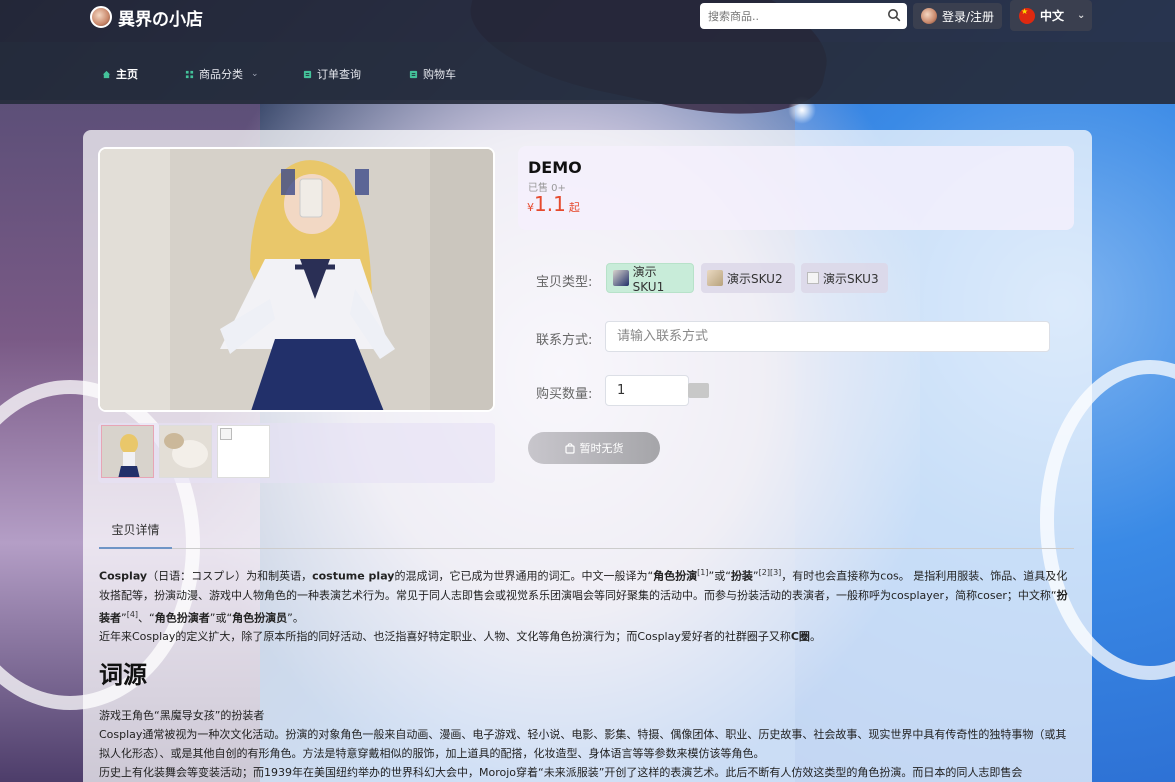 The width and height of the screenshot is (1175, 782). What do you see at coordinates (439, 74) in the screenshot?
I see `nav-item-label: 购物车` at bounding box center [439, 74].